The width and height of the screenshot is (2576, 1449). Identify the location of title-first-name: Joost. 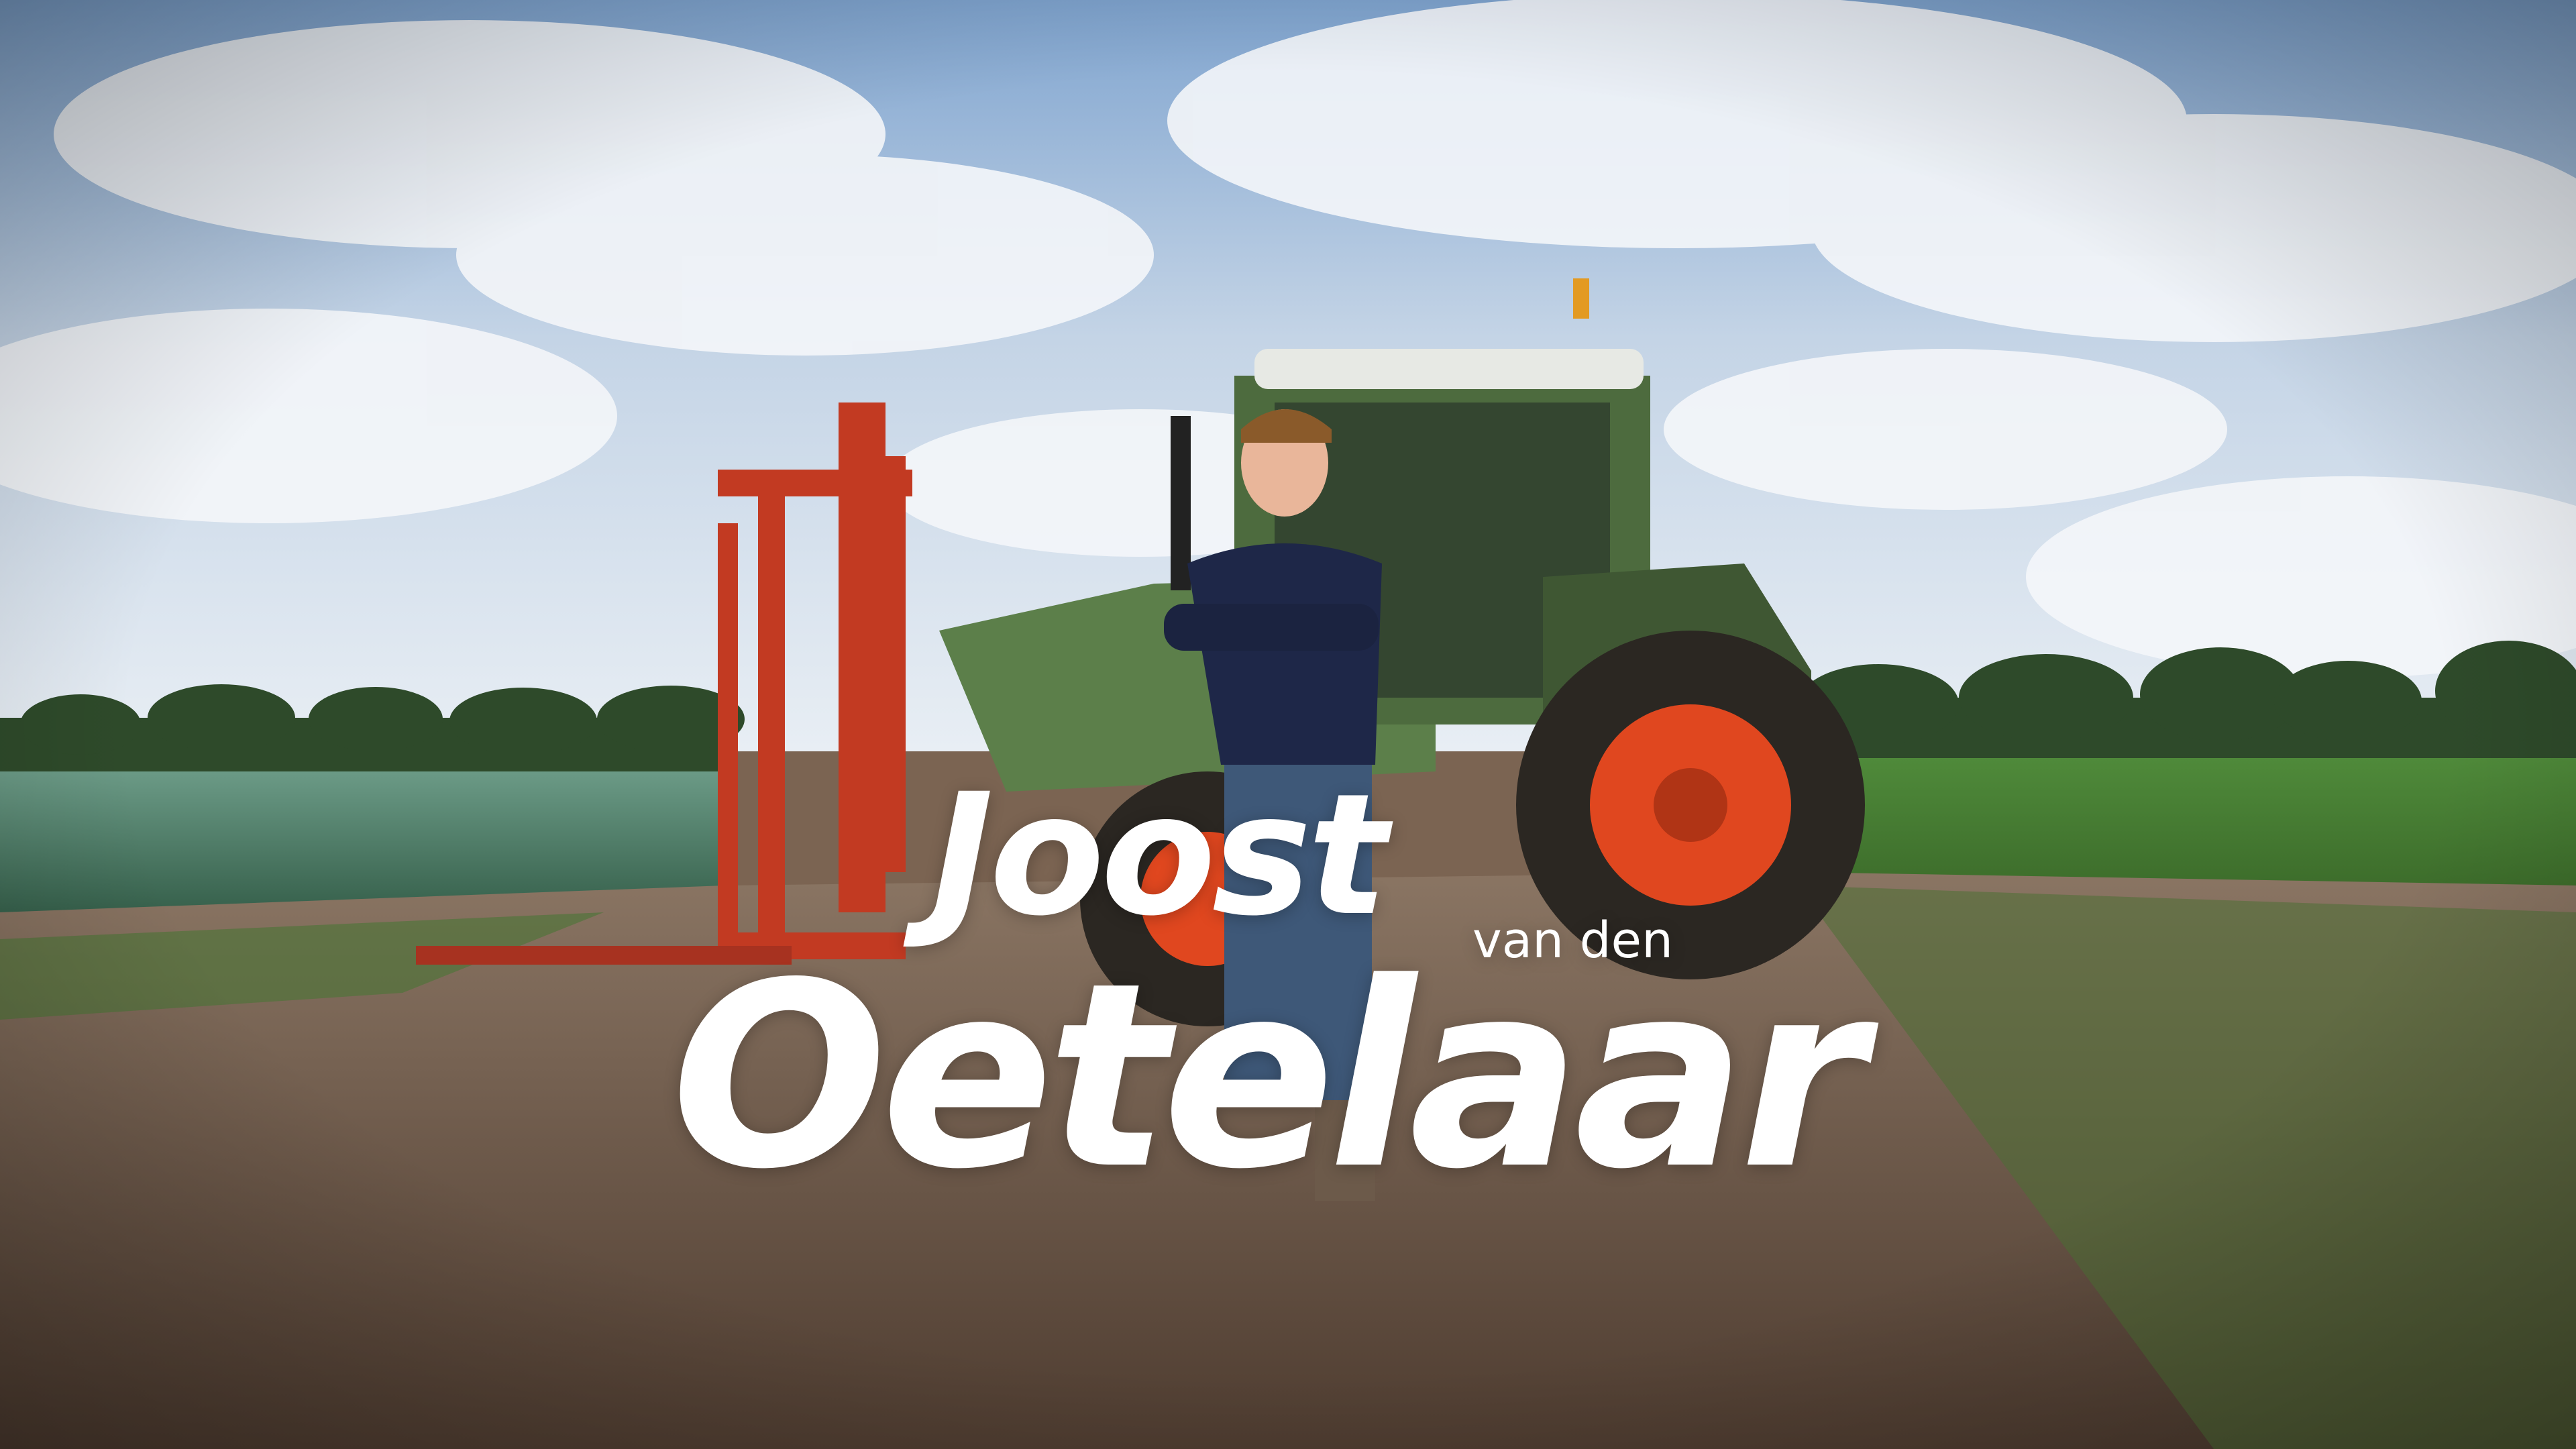
(1159, 855).